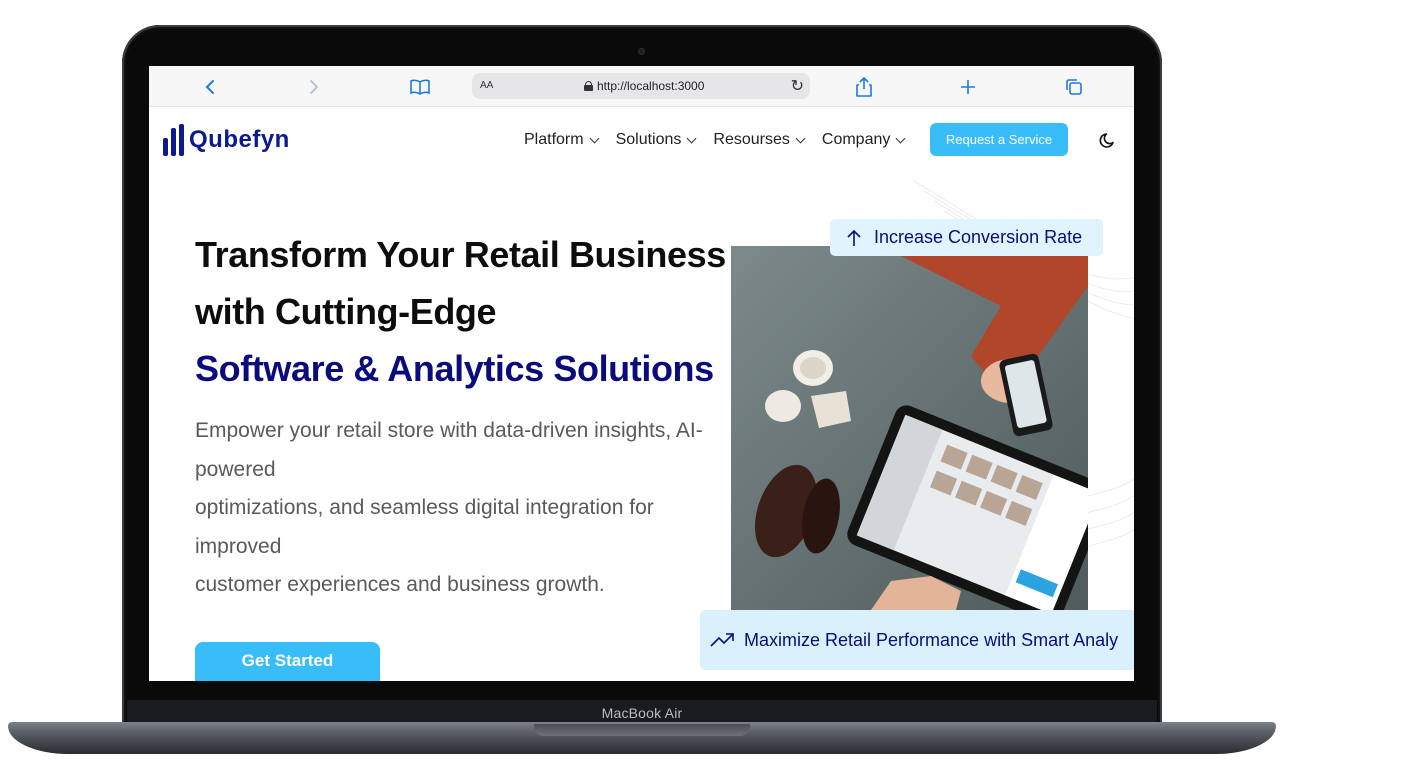 The width and height of the screenshot is (1419, 762). What do you see at coordinates (968, 87) in the screenshot?
I see `new-tab-icon` at bounding box center [968, 87].